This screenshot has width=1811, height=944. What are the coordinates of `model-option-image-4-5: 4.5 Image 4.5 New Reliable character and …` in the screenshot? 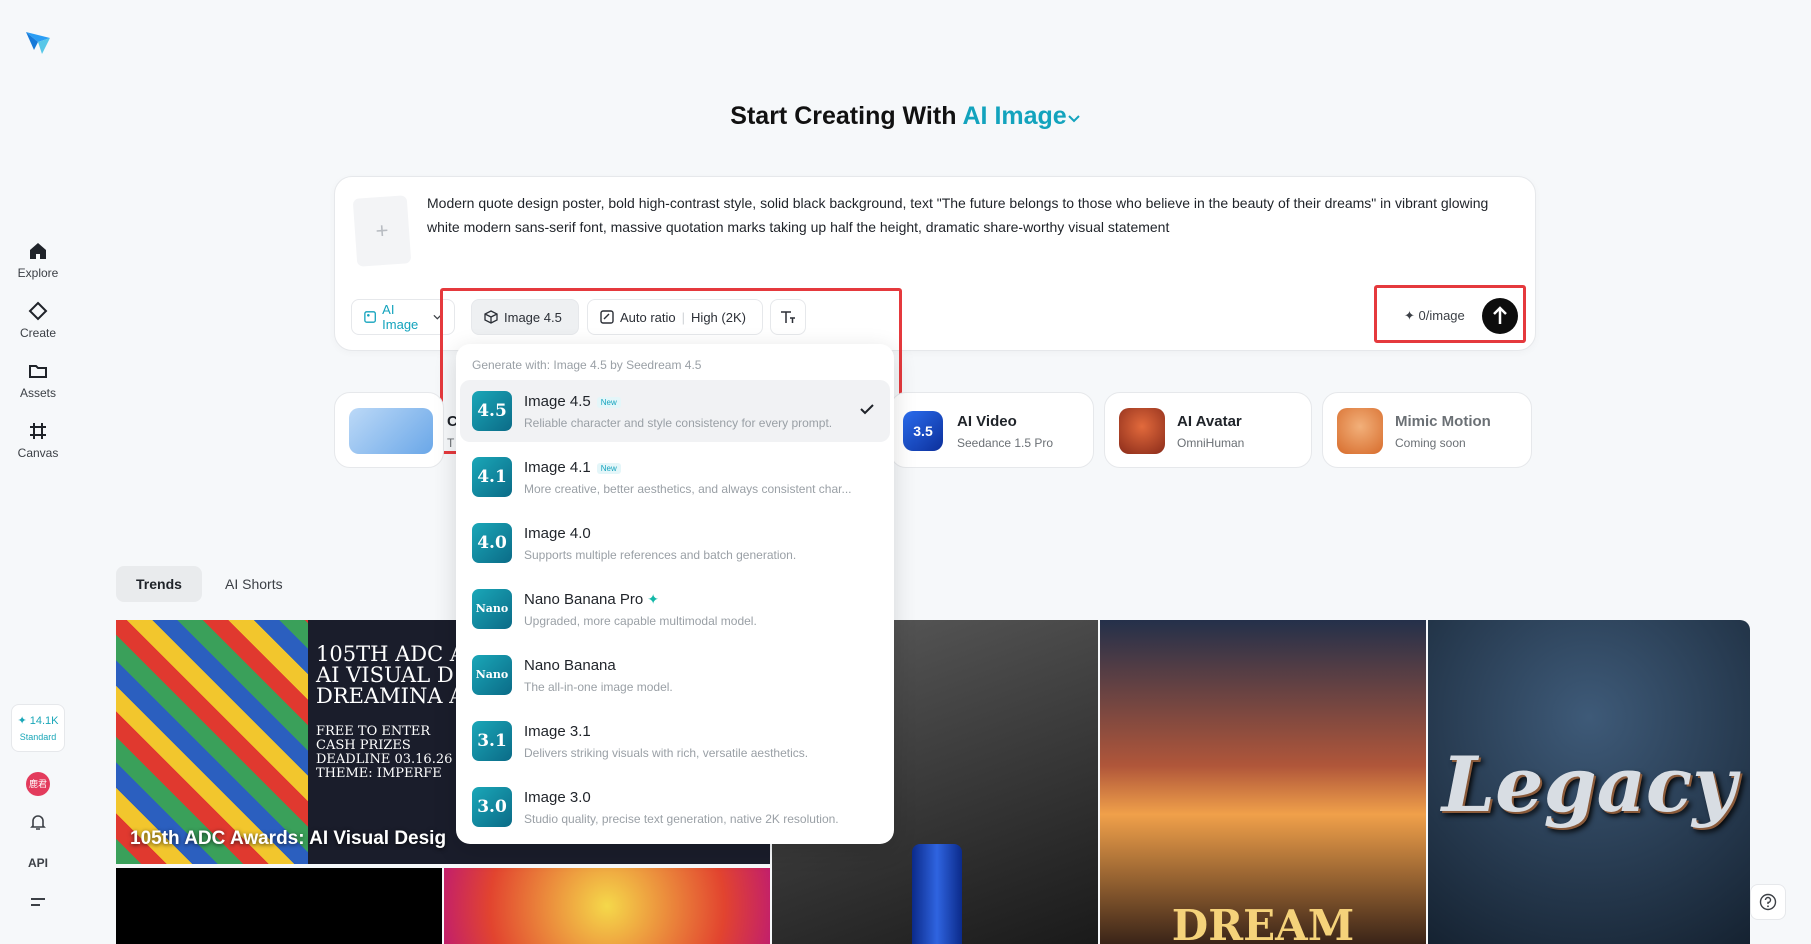 It's located at (675, 411).